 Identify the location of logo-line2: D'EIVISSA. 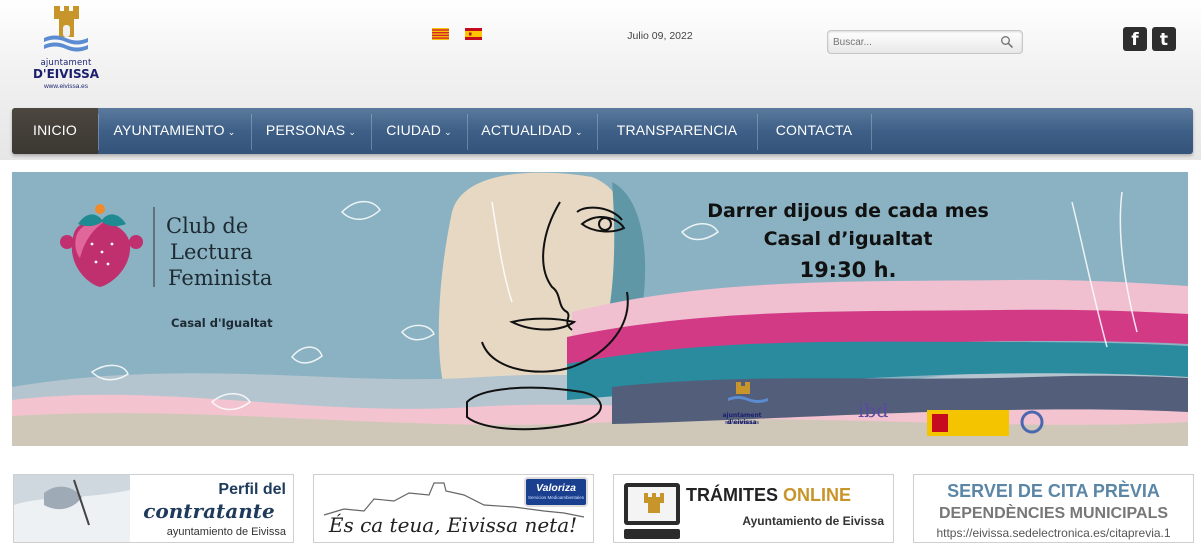
(66, 74).